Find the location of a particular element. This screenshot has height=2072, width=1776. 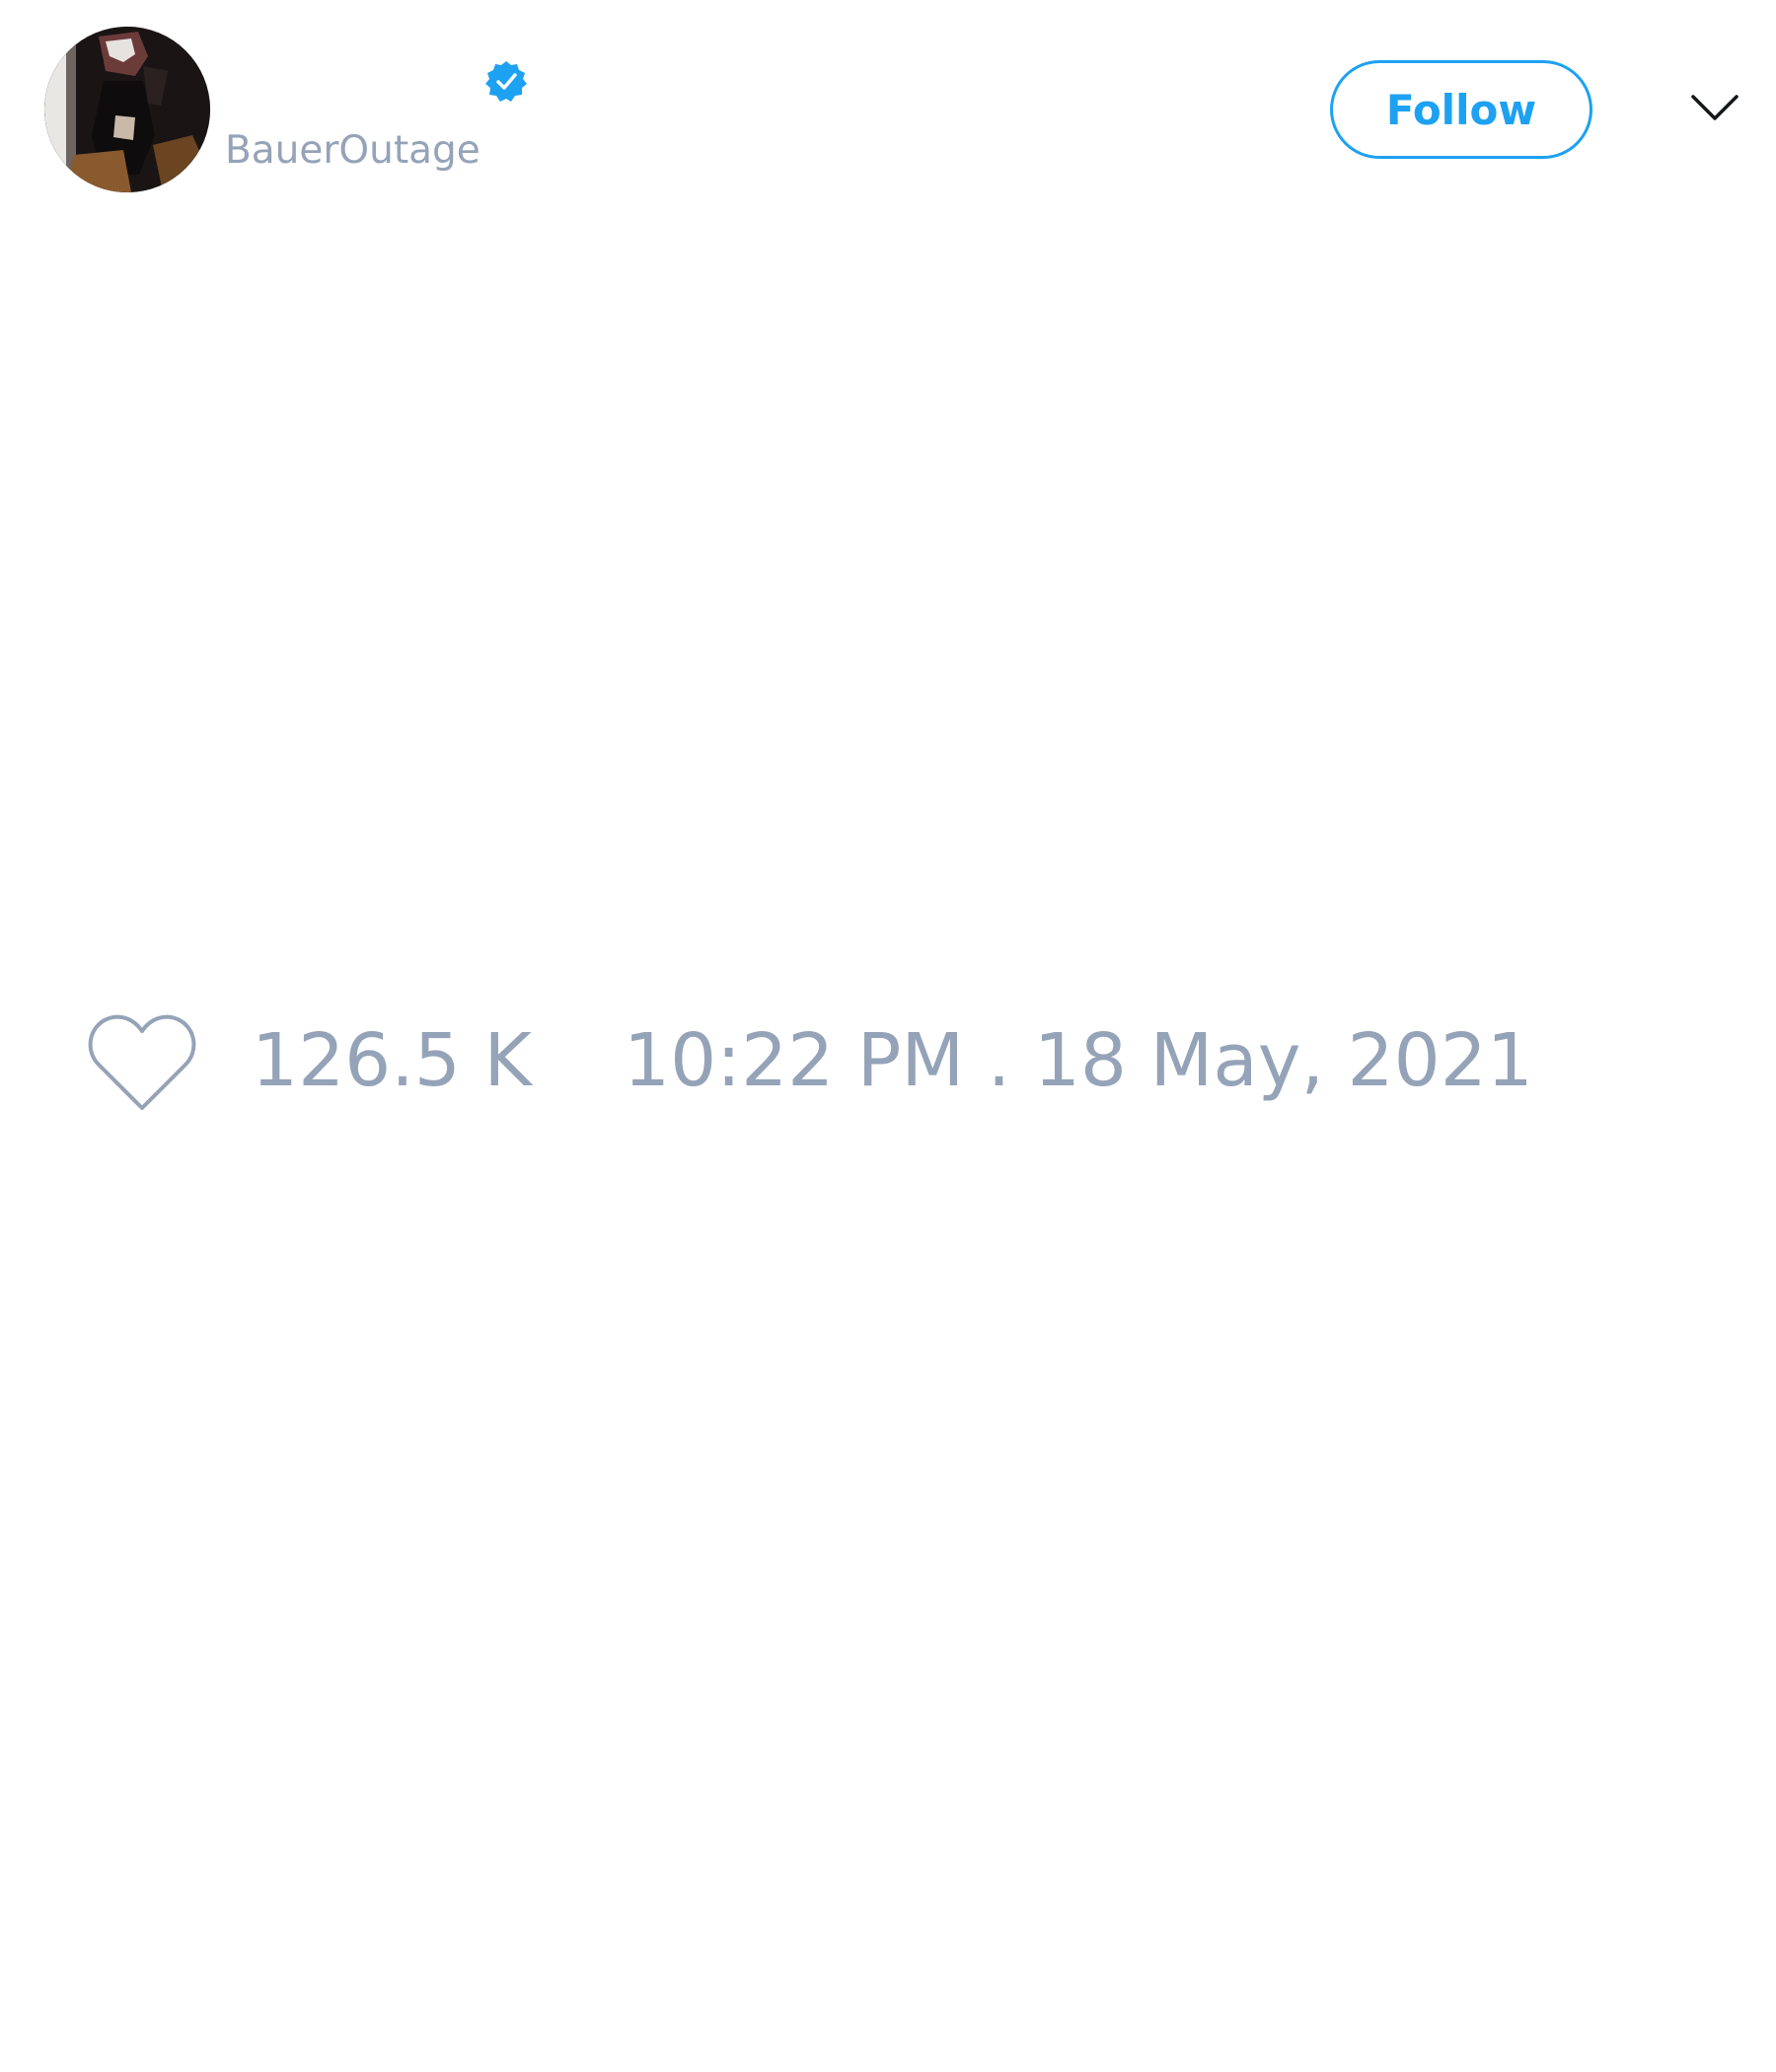

verified-badge-icon is located at coordinates (506, 81).